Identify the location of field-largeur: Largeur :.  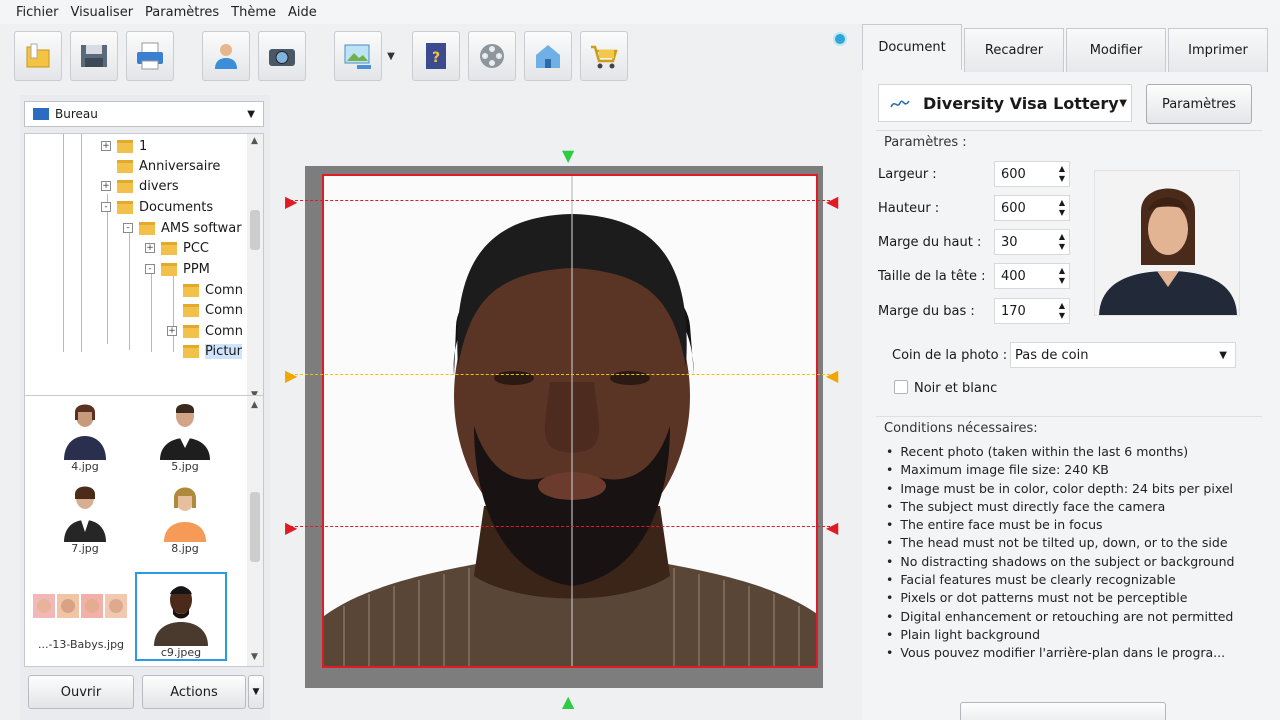
(907, 174).